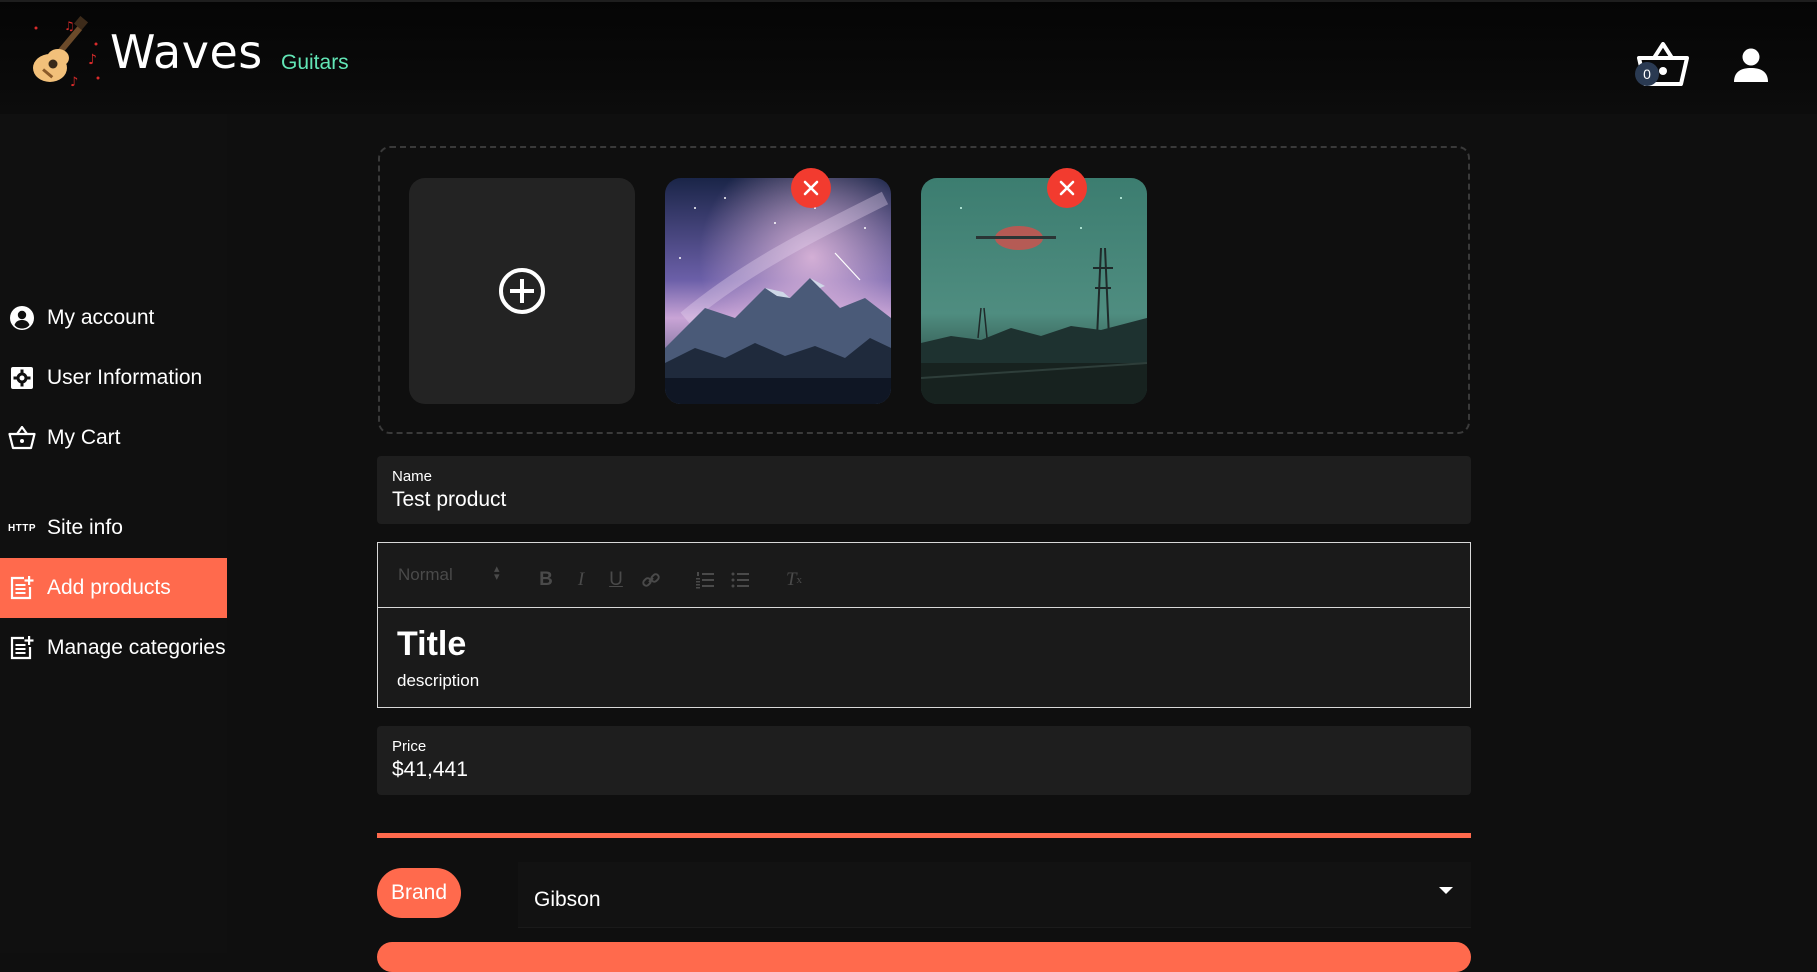  Describe the element at coordinates (581, 580) in the screenshot. I see `italic-icon: I` at that location.